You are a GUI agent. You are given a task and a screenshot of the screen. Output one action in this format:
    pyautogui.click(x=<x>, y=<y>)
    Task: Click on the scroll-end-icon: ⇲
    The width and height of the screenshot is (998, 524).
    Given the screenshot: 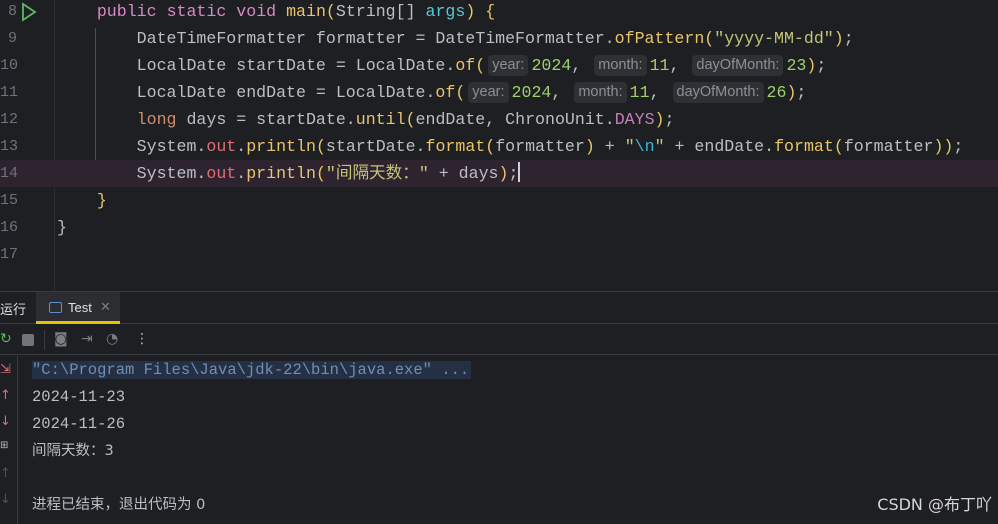 What is the action you would take?
    pyautogui.click(x=5, y=369)
    